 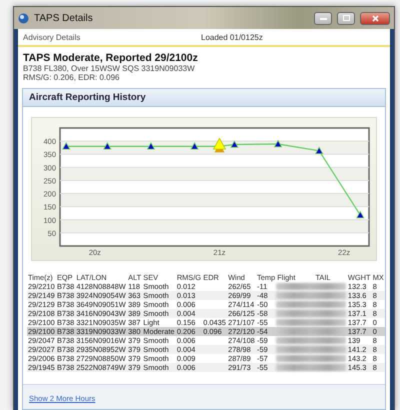 What do you see at coordinates (110, 57) in the screenshot?
I see `advisory-title: TAPS Moderate, Reported 29/2100z` at bounding box center [110, 57].